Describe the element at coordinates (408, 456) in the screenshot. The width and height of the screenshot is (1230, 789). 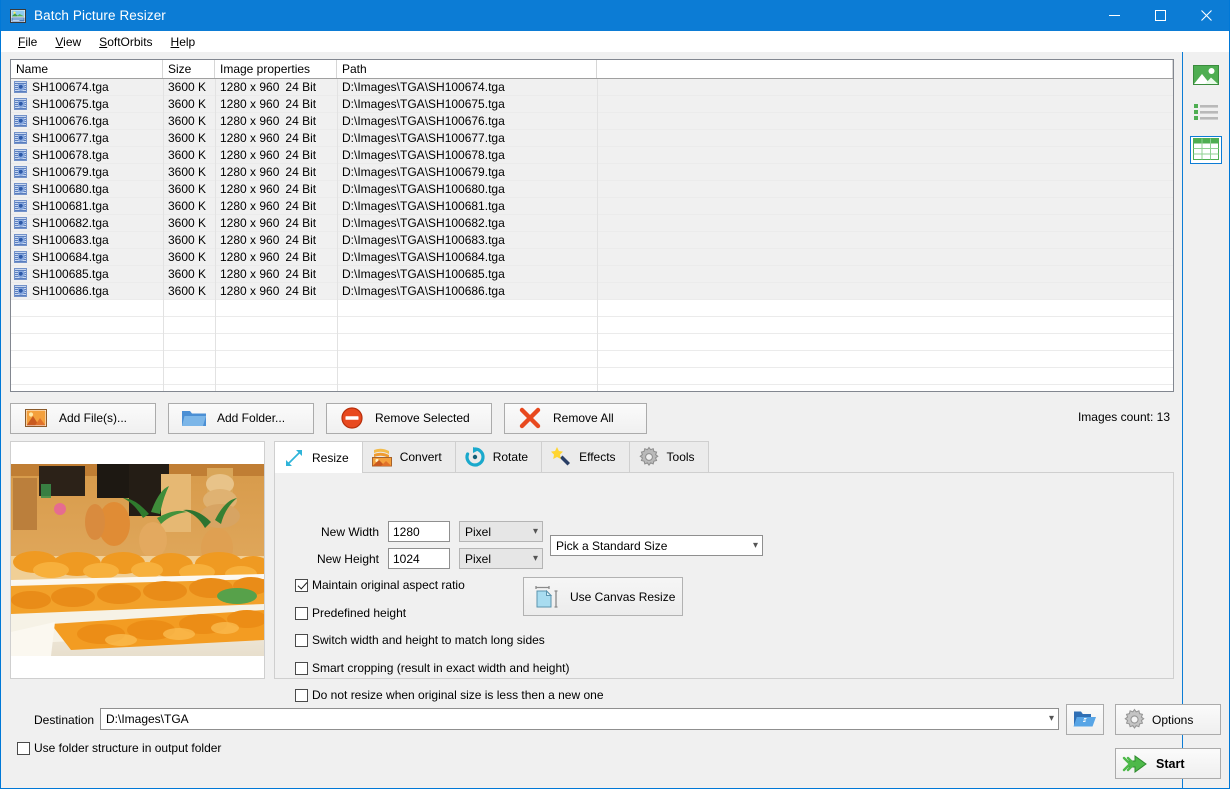
I see `tab-convert: Convert` at that location.